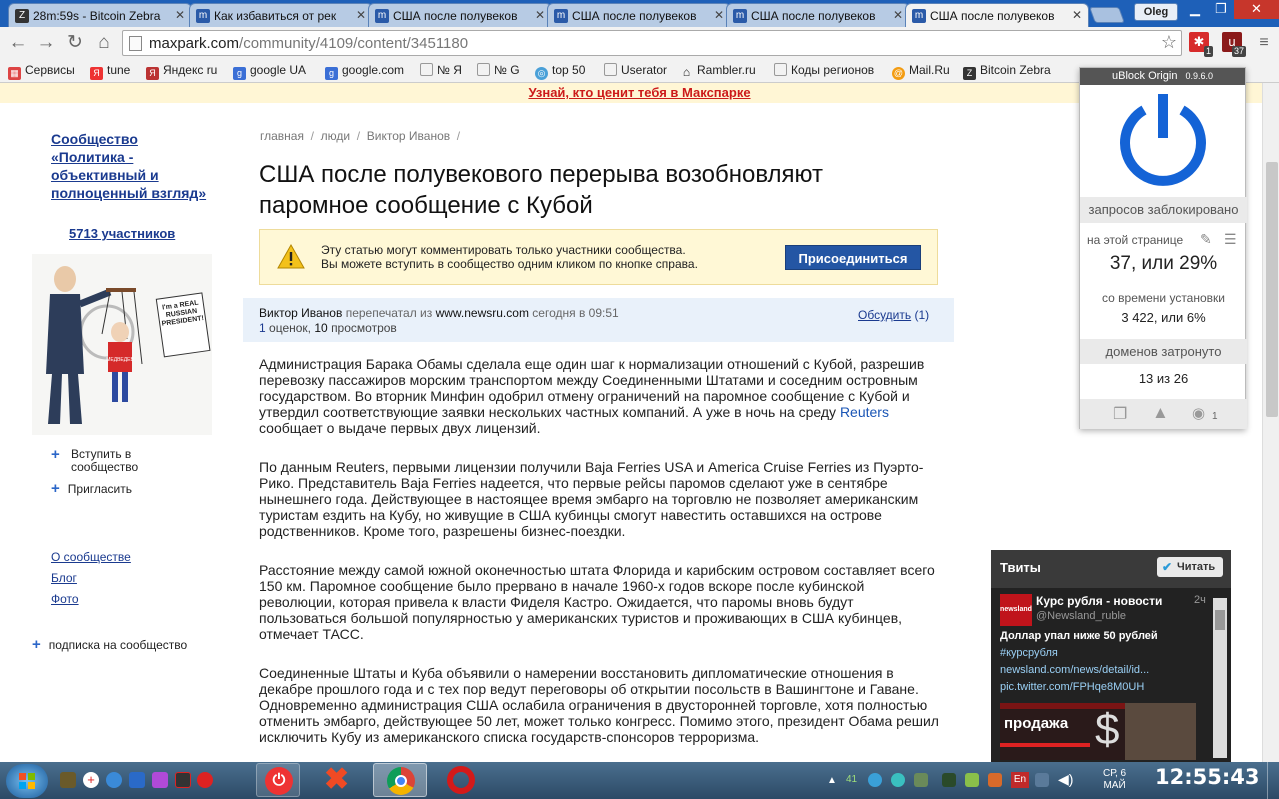 This screenshot has height=799, width=1279. What do you see at coordinates (408, 136) in the screenshot?
I see `breadcrumb-author: Виктор Иванов` at bounding box center [408, 136].